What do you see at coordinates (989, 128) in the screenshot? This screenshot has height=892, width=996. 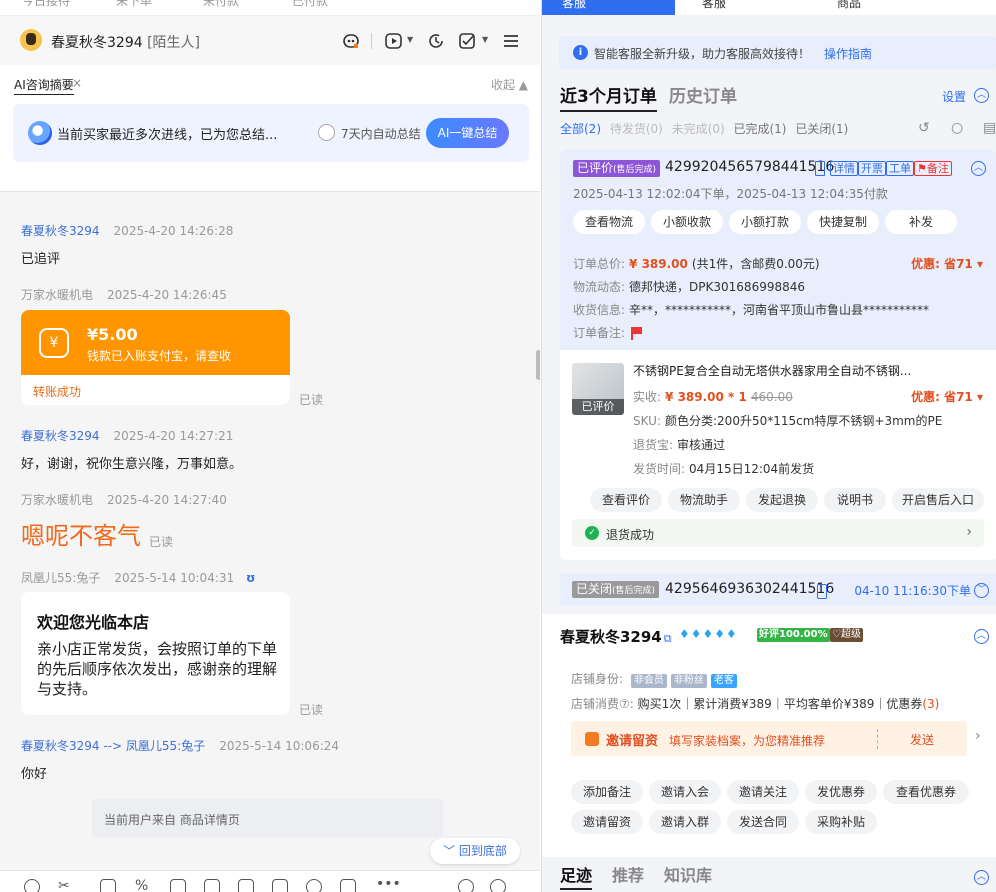 I see `list-icon: ▤` at bounding box center [989, 128].